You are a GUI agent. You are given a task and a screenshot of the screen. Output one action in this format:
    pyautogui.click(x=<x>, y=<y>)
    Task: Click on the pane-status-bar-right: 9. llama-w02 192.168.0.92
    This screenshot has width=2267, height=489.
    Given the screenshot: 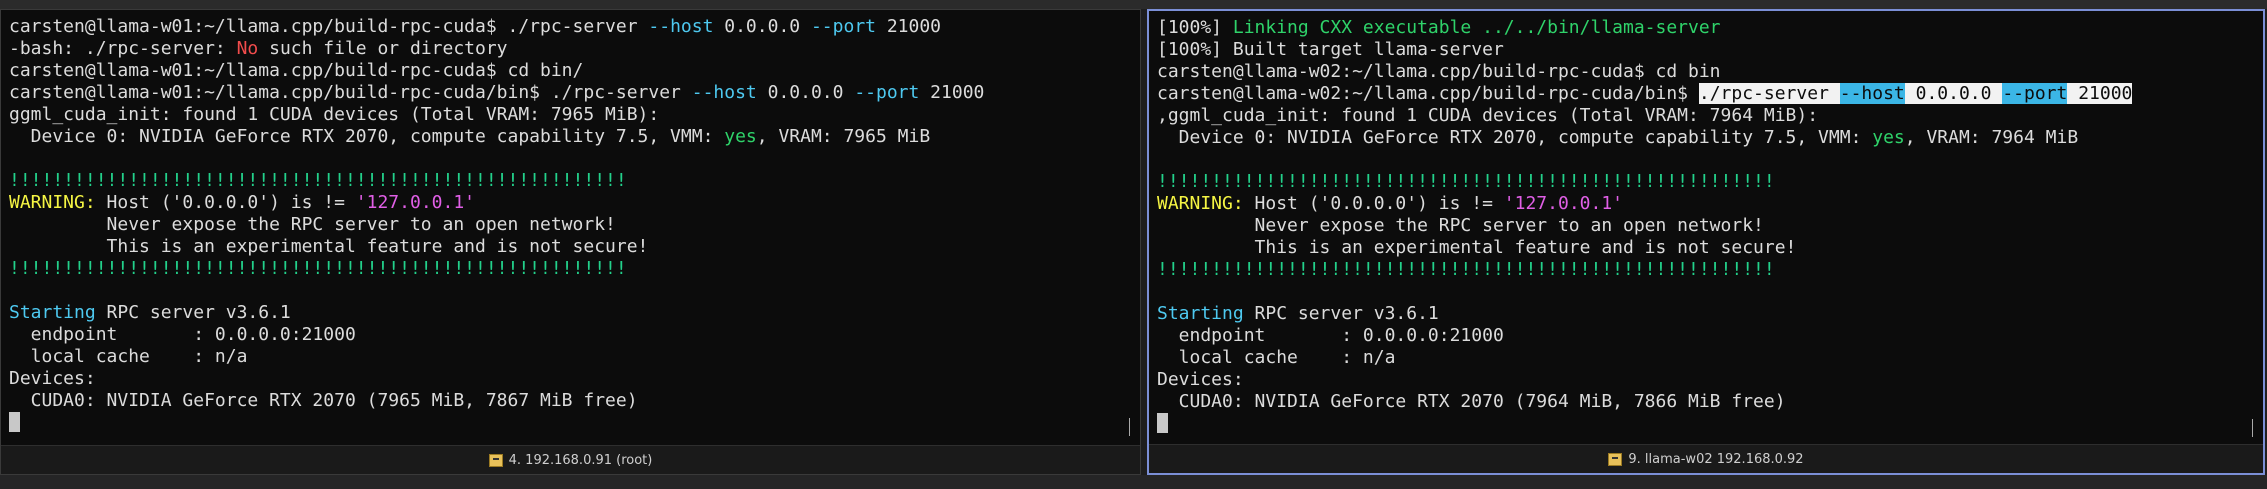 What is the action you would take?
    pyautogui.click(x=1706, y=458)
    